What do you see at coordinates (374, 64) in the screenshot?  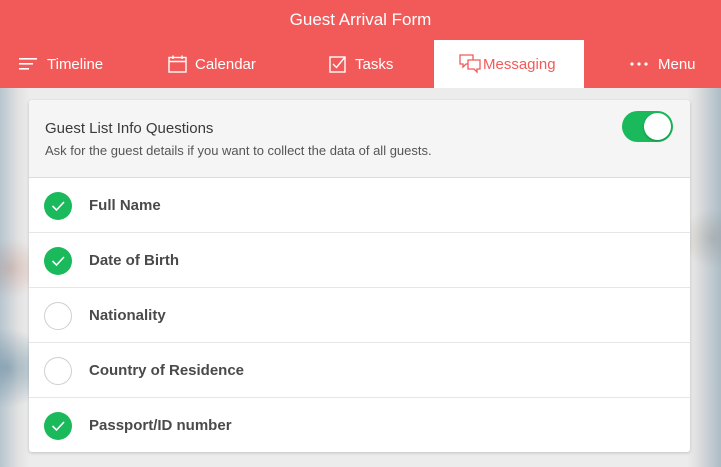 I see `tab-label: Tasks` at bounding box center [374, 64].